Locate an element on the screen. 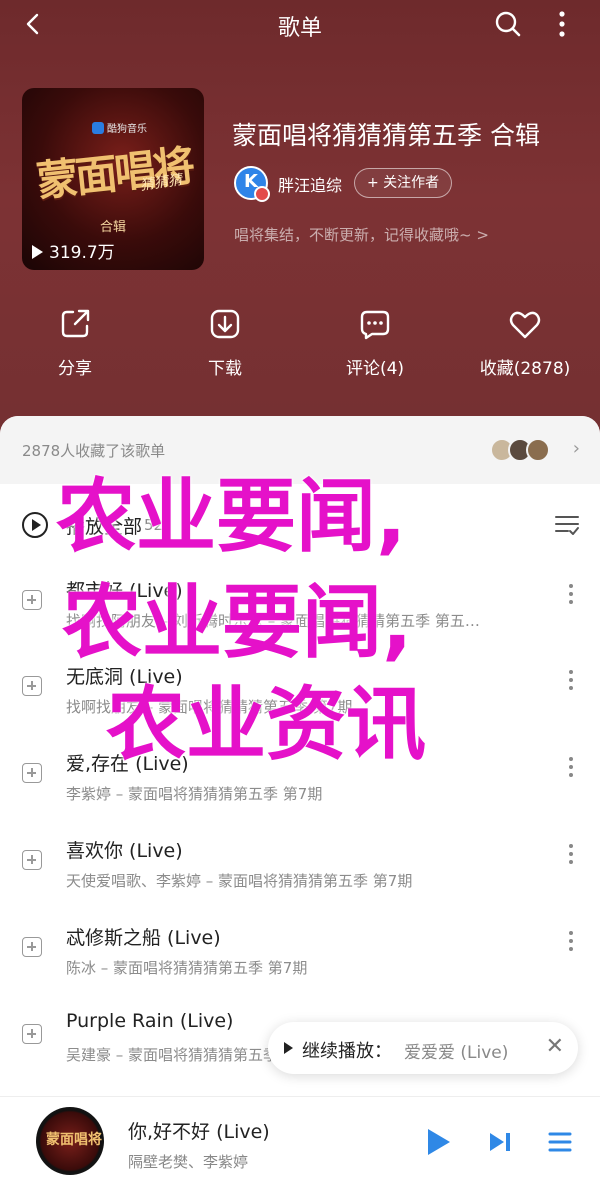 Image resolution: width=600 pixels, height=1189 pixels. playlist-description: 唱将集结，不断更新，记得收藏哦~ > is located at coordinates (361, 234).